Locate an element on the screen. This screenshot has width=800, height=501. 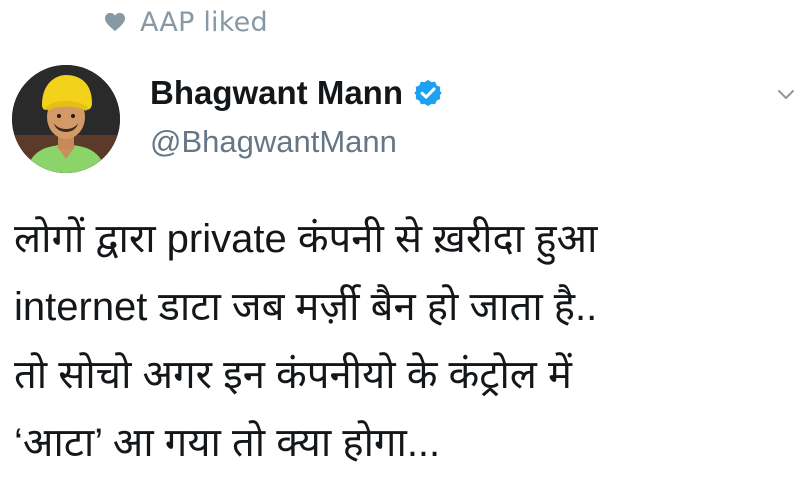
chevron-down-icon is located at coordinates (786, 94).